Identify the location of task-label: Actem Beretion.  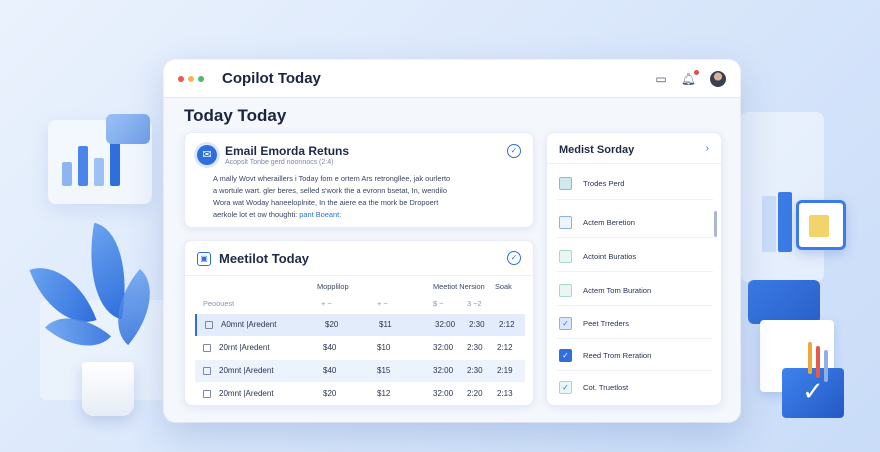
(609, 222).